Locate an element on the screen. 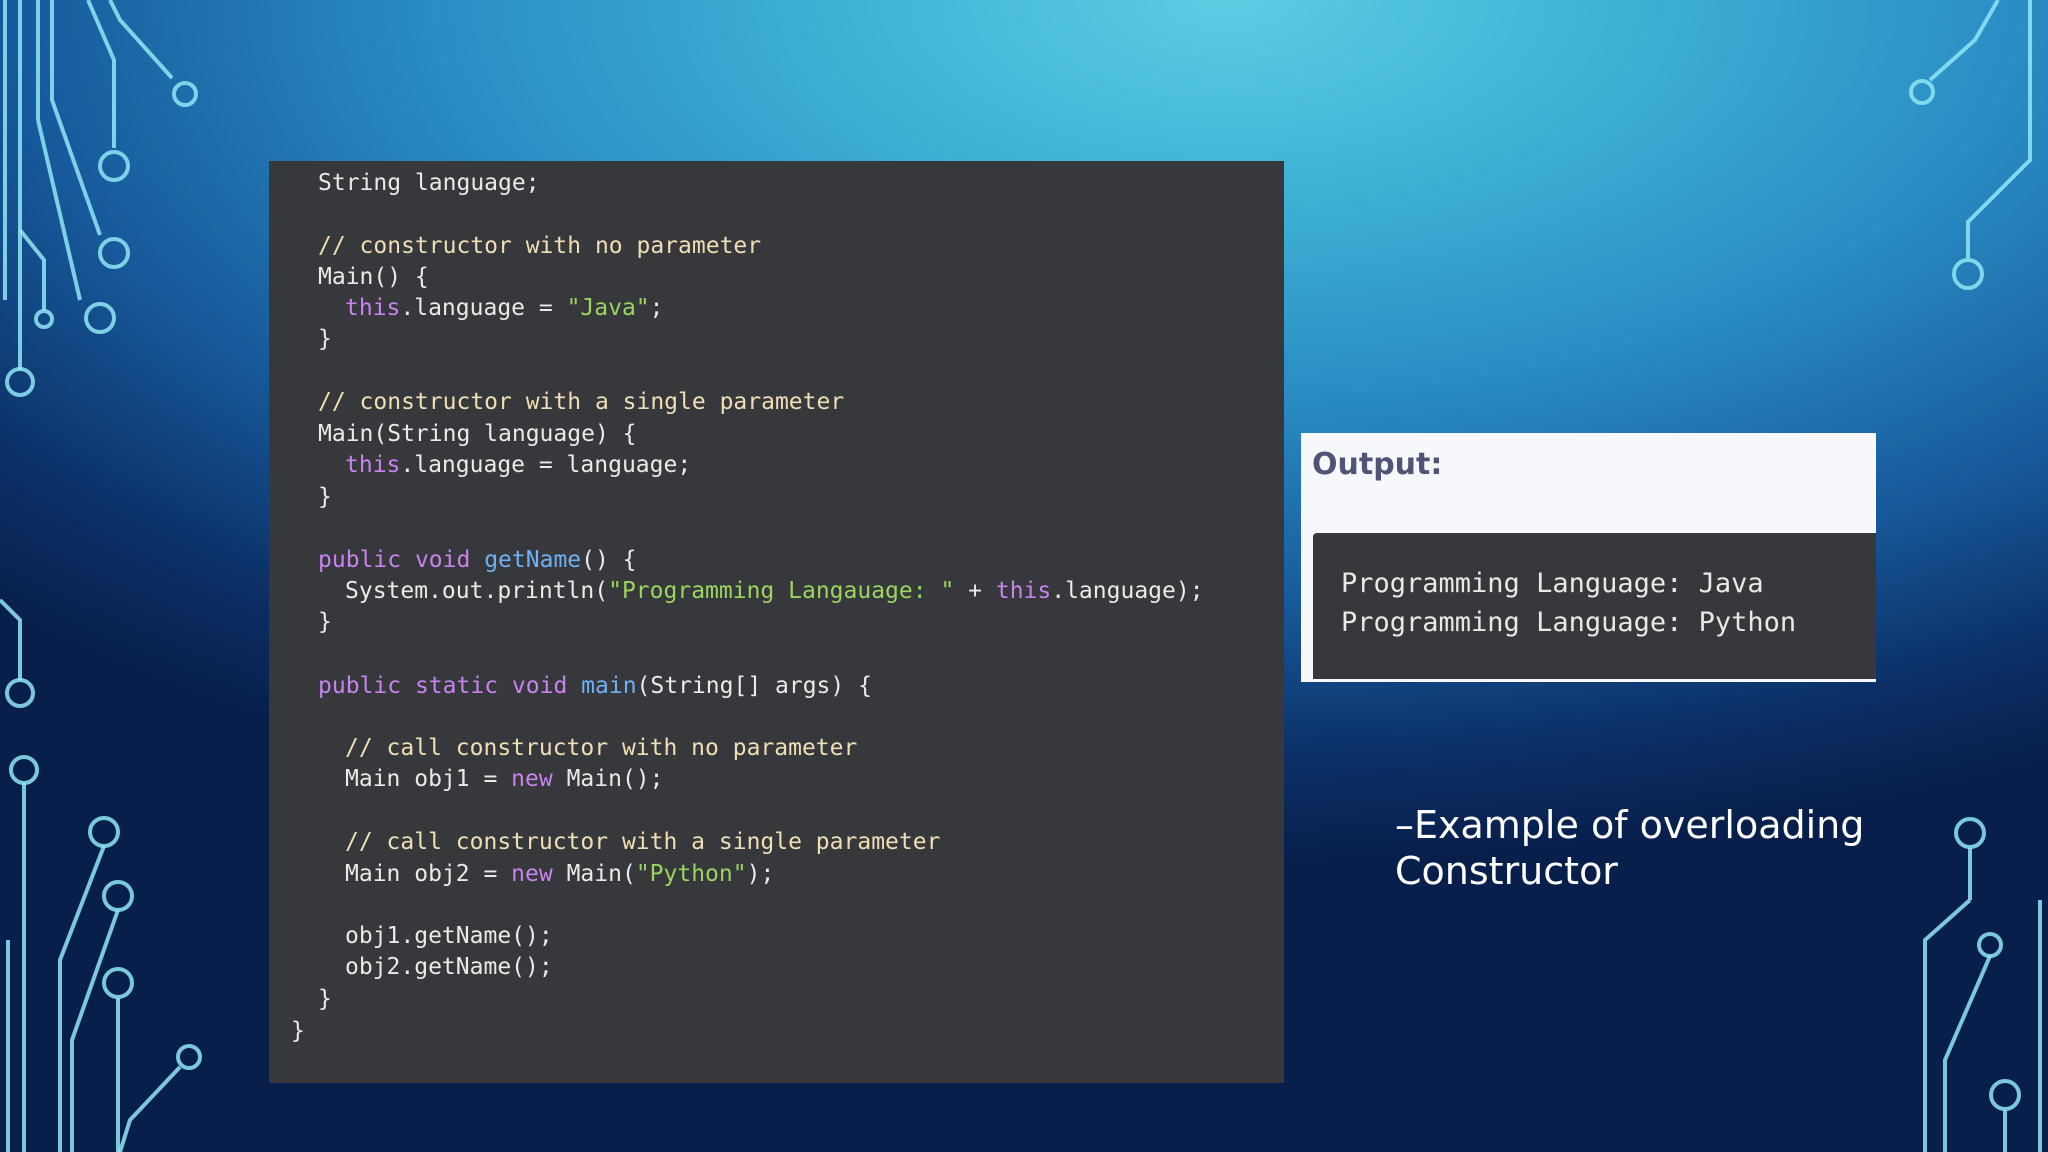 This screenshot has height=1152, width=2048. code-line: this.language = "Java"; is located at coordinates (504, 308).